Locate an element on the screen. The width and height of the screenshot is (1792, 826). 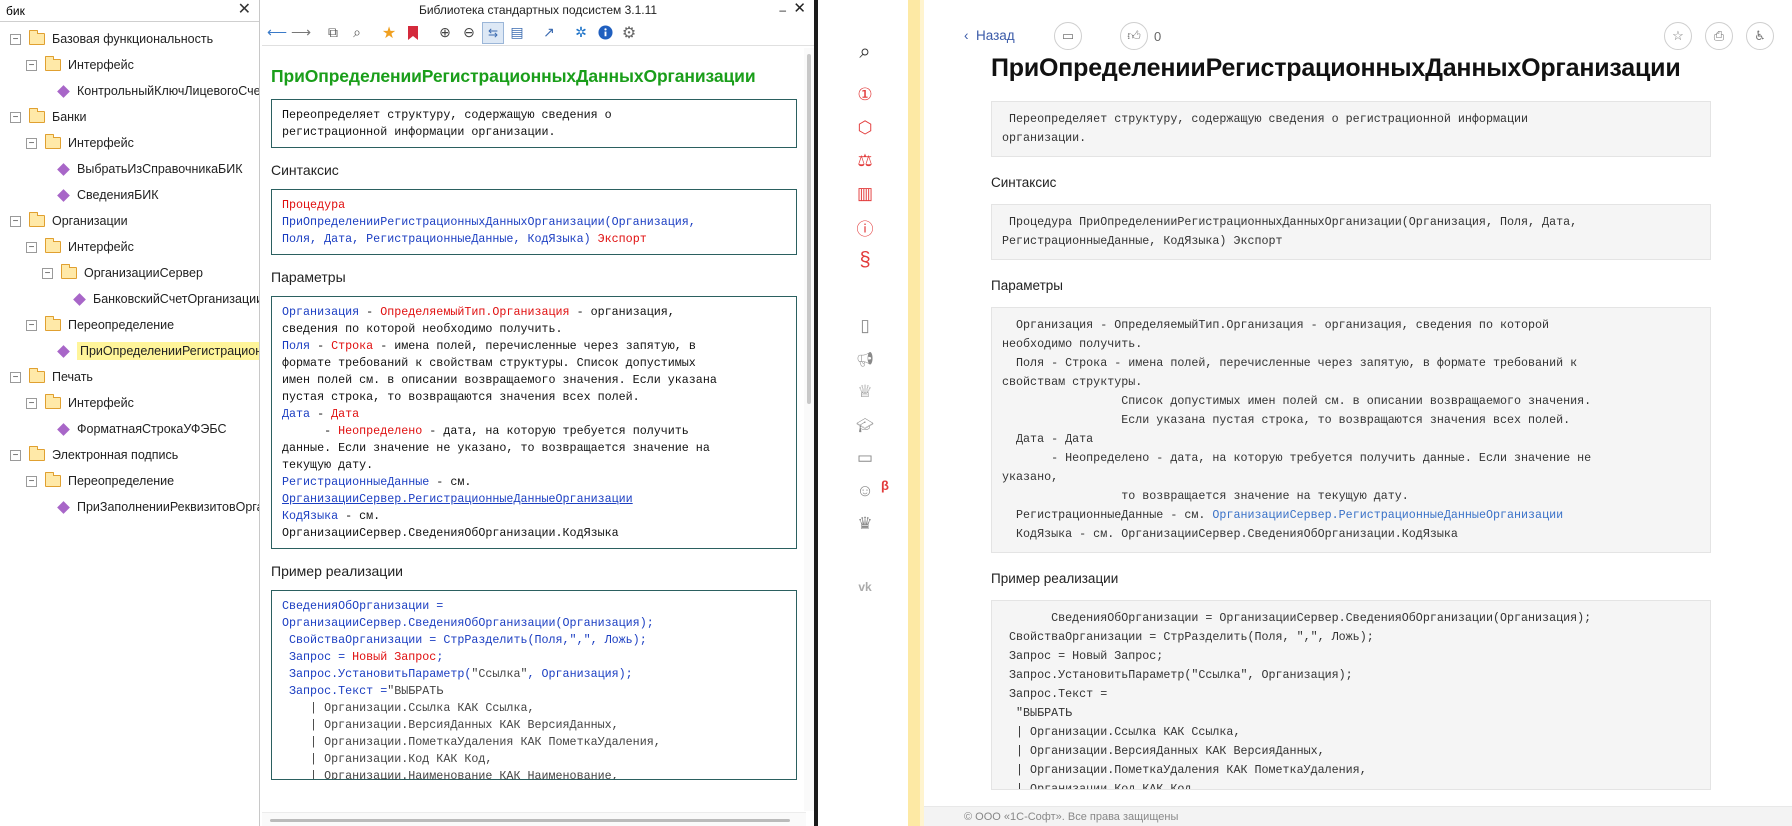
info-icon is located at coordinates (605, 33).